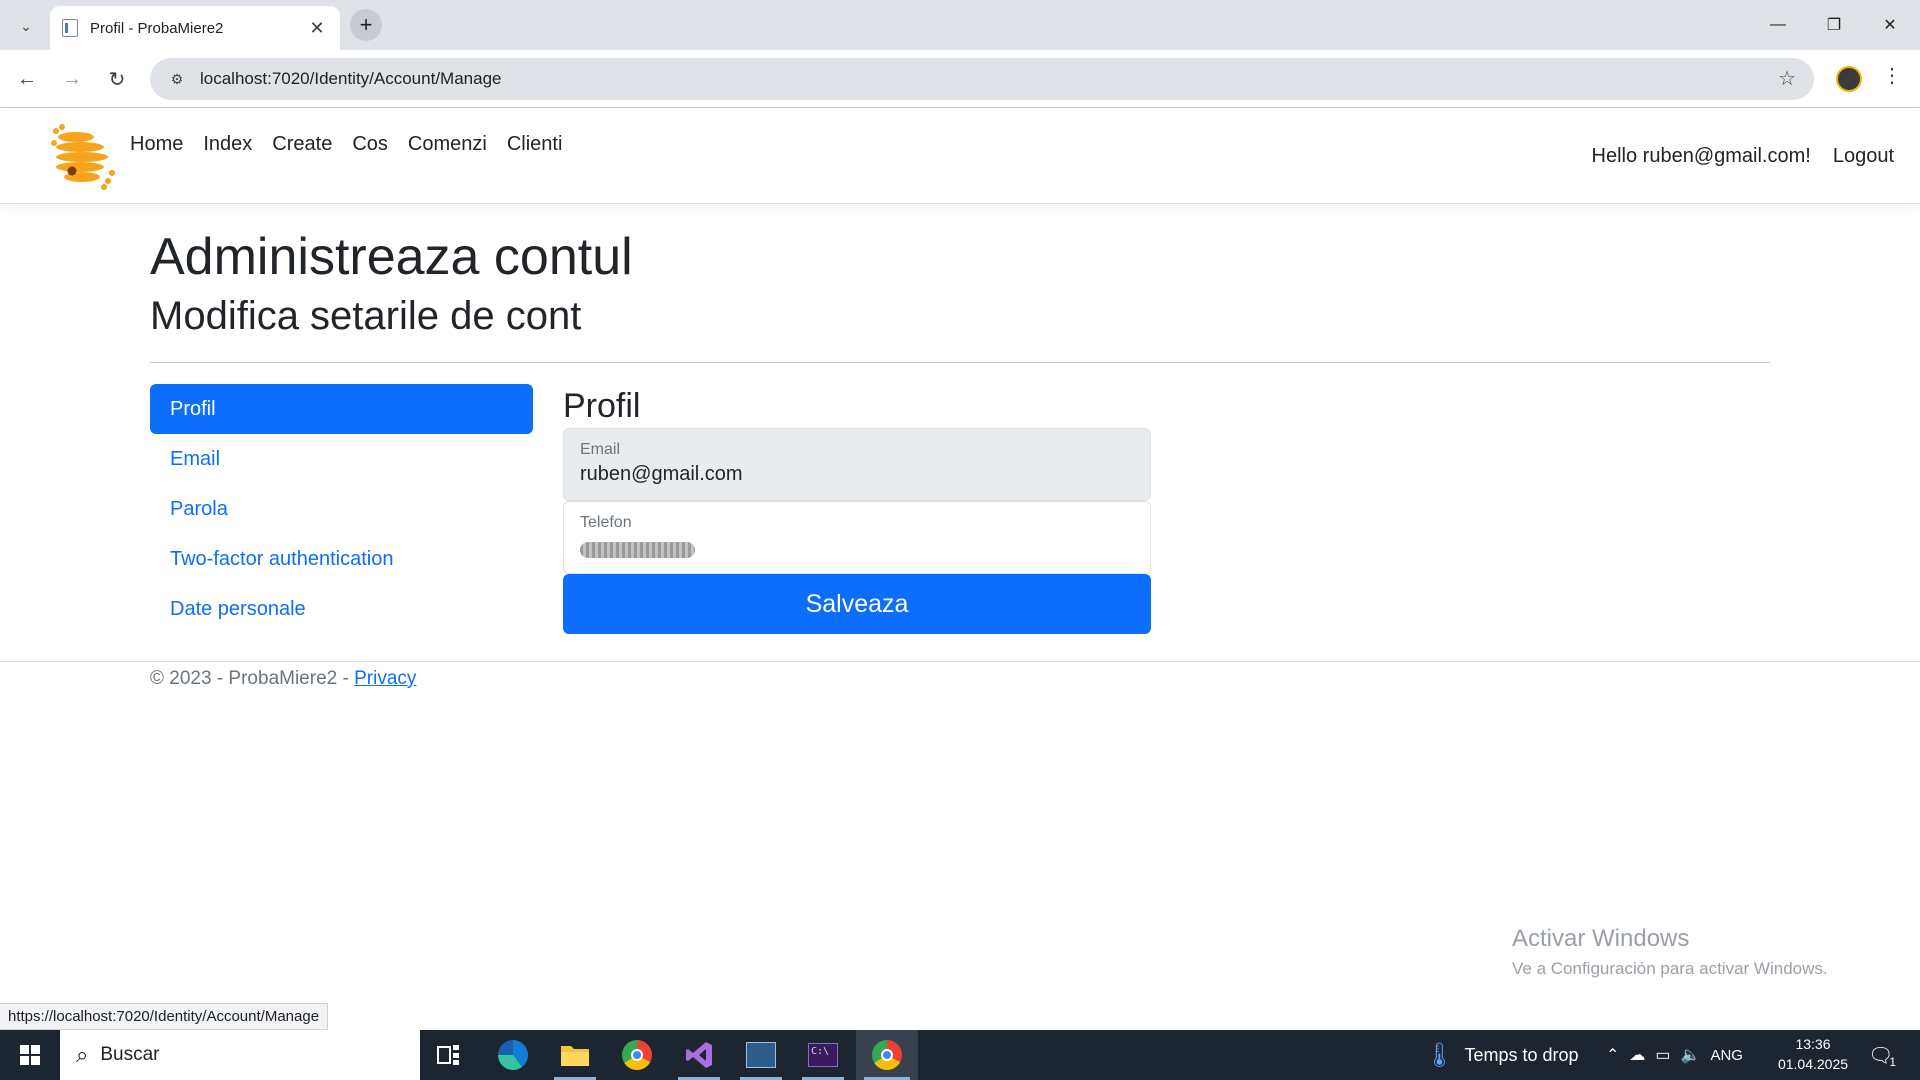 The image size is (1920, 1080). What do you see at coordinates (606, 522) in the screenshot?
I see `phone-label: Telefon` at bounding box center [606, 522].